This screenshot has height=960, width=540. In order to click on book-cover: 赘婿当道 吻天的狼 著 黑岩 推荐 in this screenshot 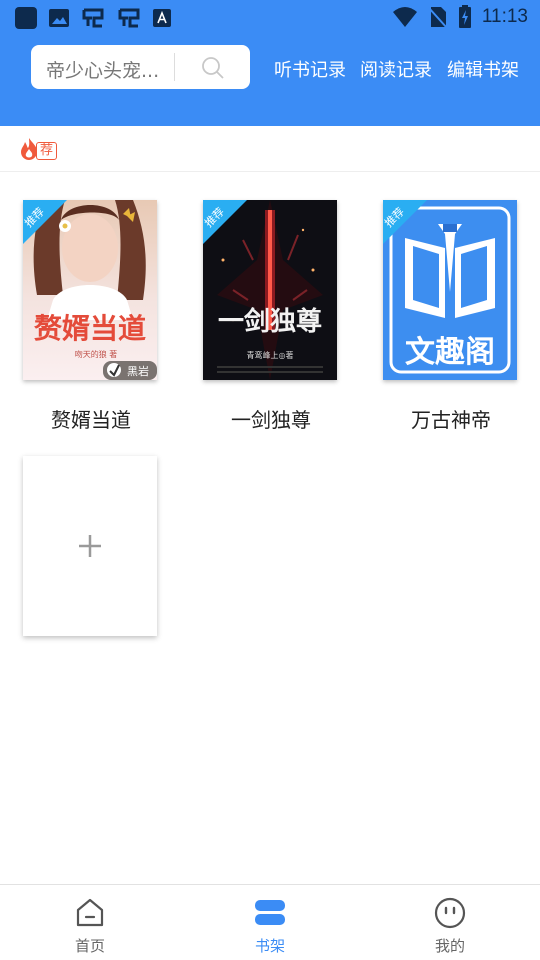, I will do `click(90, 290)`.